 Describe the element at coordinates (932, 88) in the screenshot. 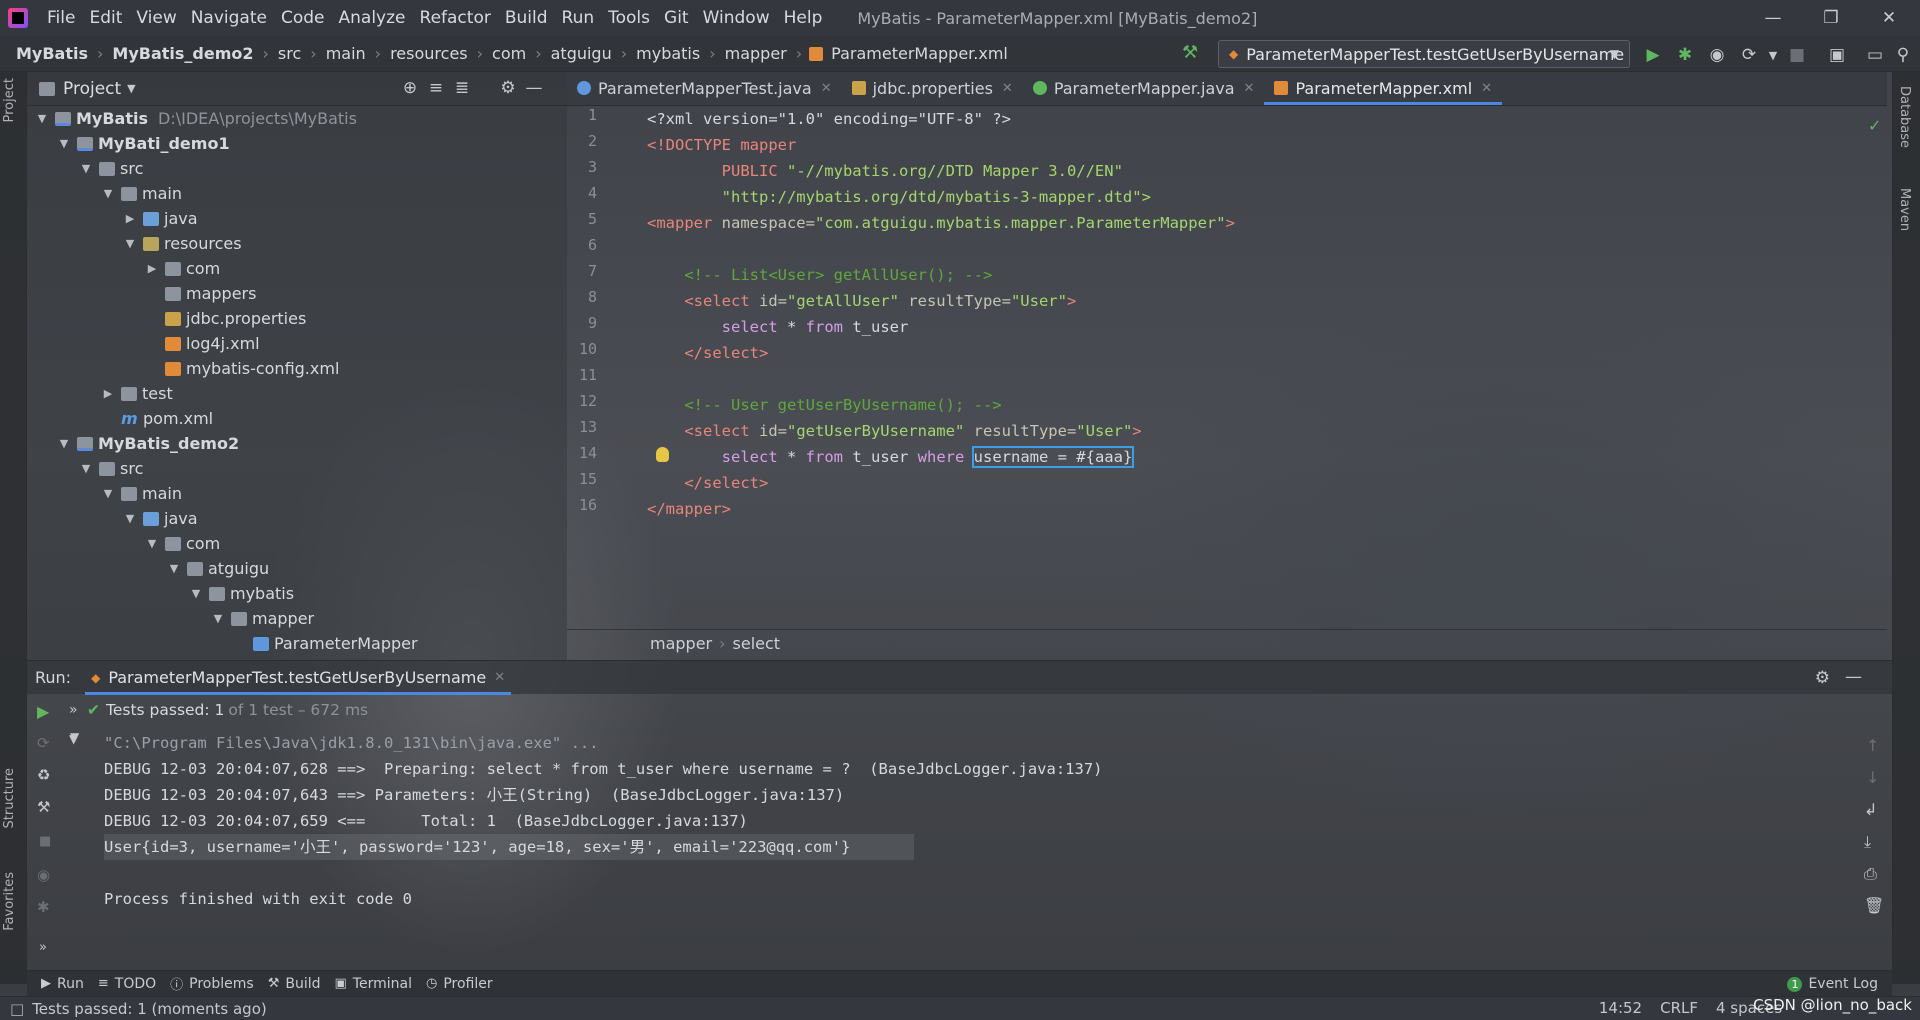

I see `tab-jdbc-properties: jdbc.properties ✕` at that location.